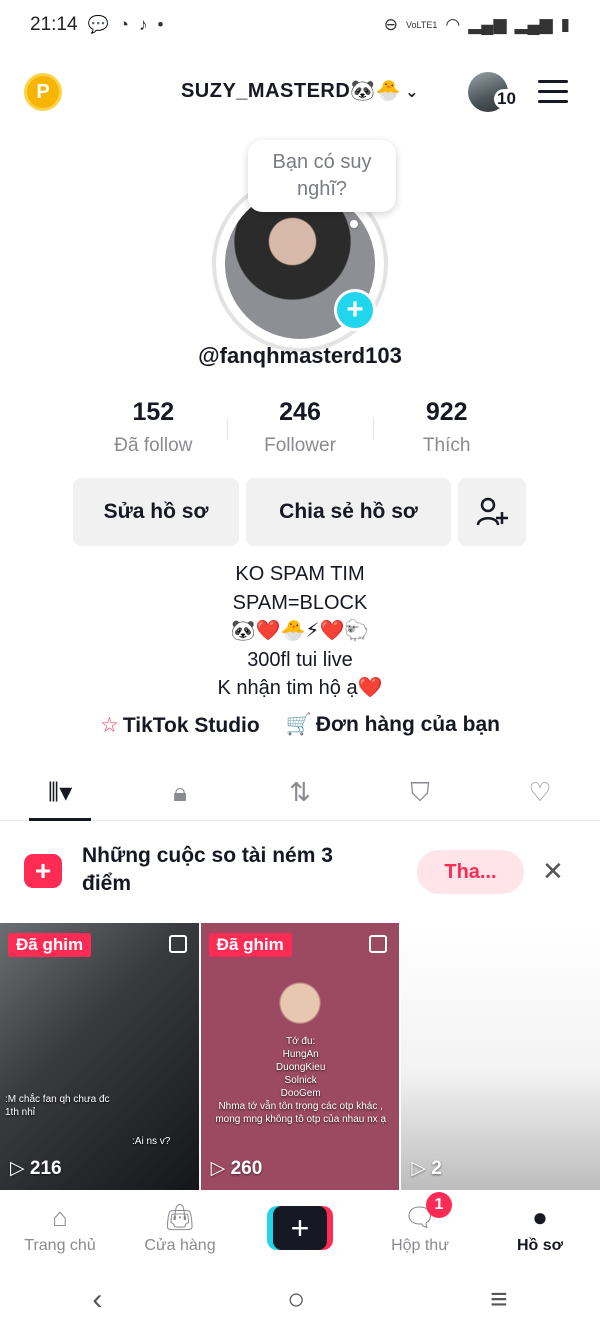 The height and width of the screenshot is (1333, 600). I want to click on bio-line: SPAM=BLOCK, so click(300, 602).